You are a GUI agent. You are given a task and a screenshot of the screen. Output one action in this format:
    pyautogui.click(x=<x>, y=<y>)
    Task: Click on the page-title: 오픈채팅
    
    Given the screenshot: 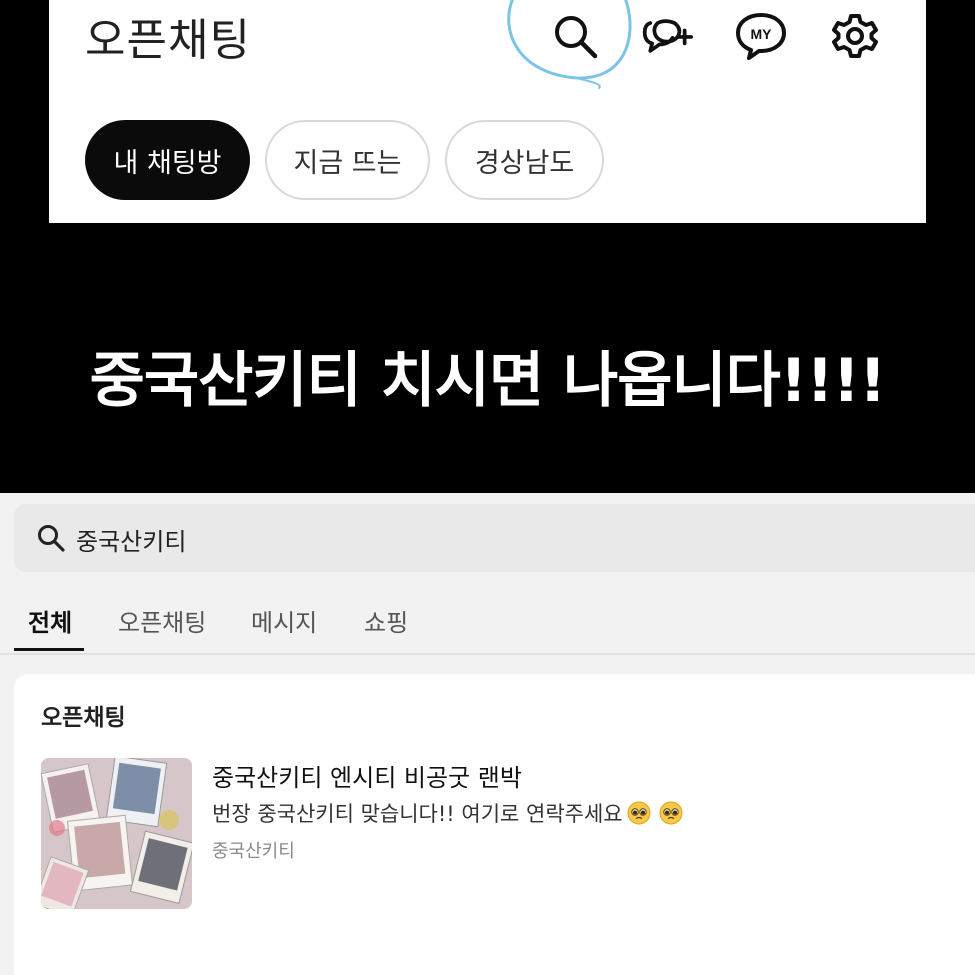 What is the action you would take?
    pyautogui.click(x=168, y=40)
    